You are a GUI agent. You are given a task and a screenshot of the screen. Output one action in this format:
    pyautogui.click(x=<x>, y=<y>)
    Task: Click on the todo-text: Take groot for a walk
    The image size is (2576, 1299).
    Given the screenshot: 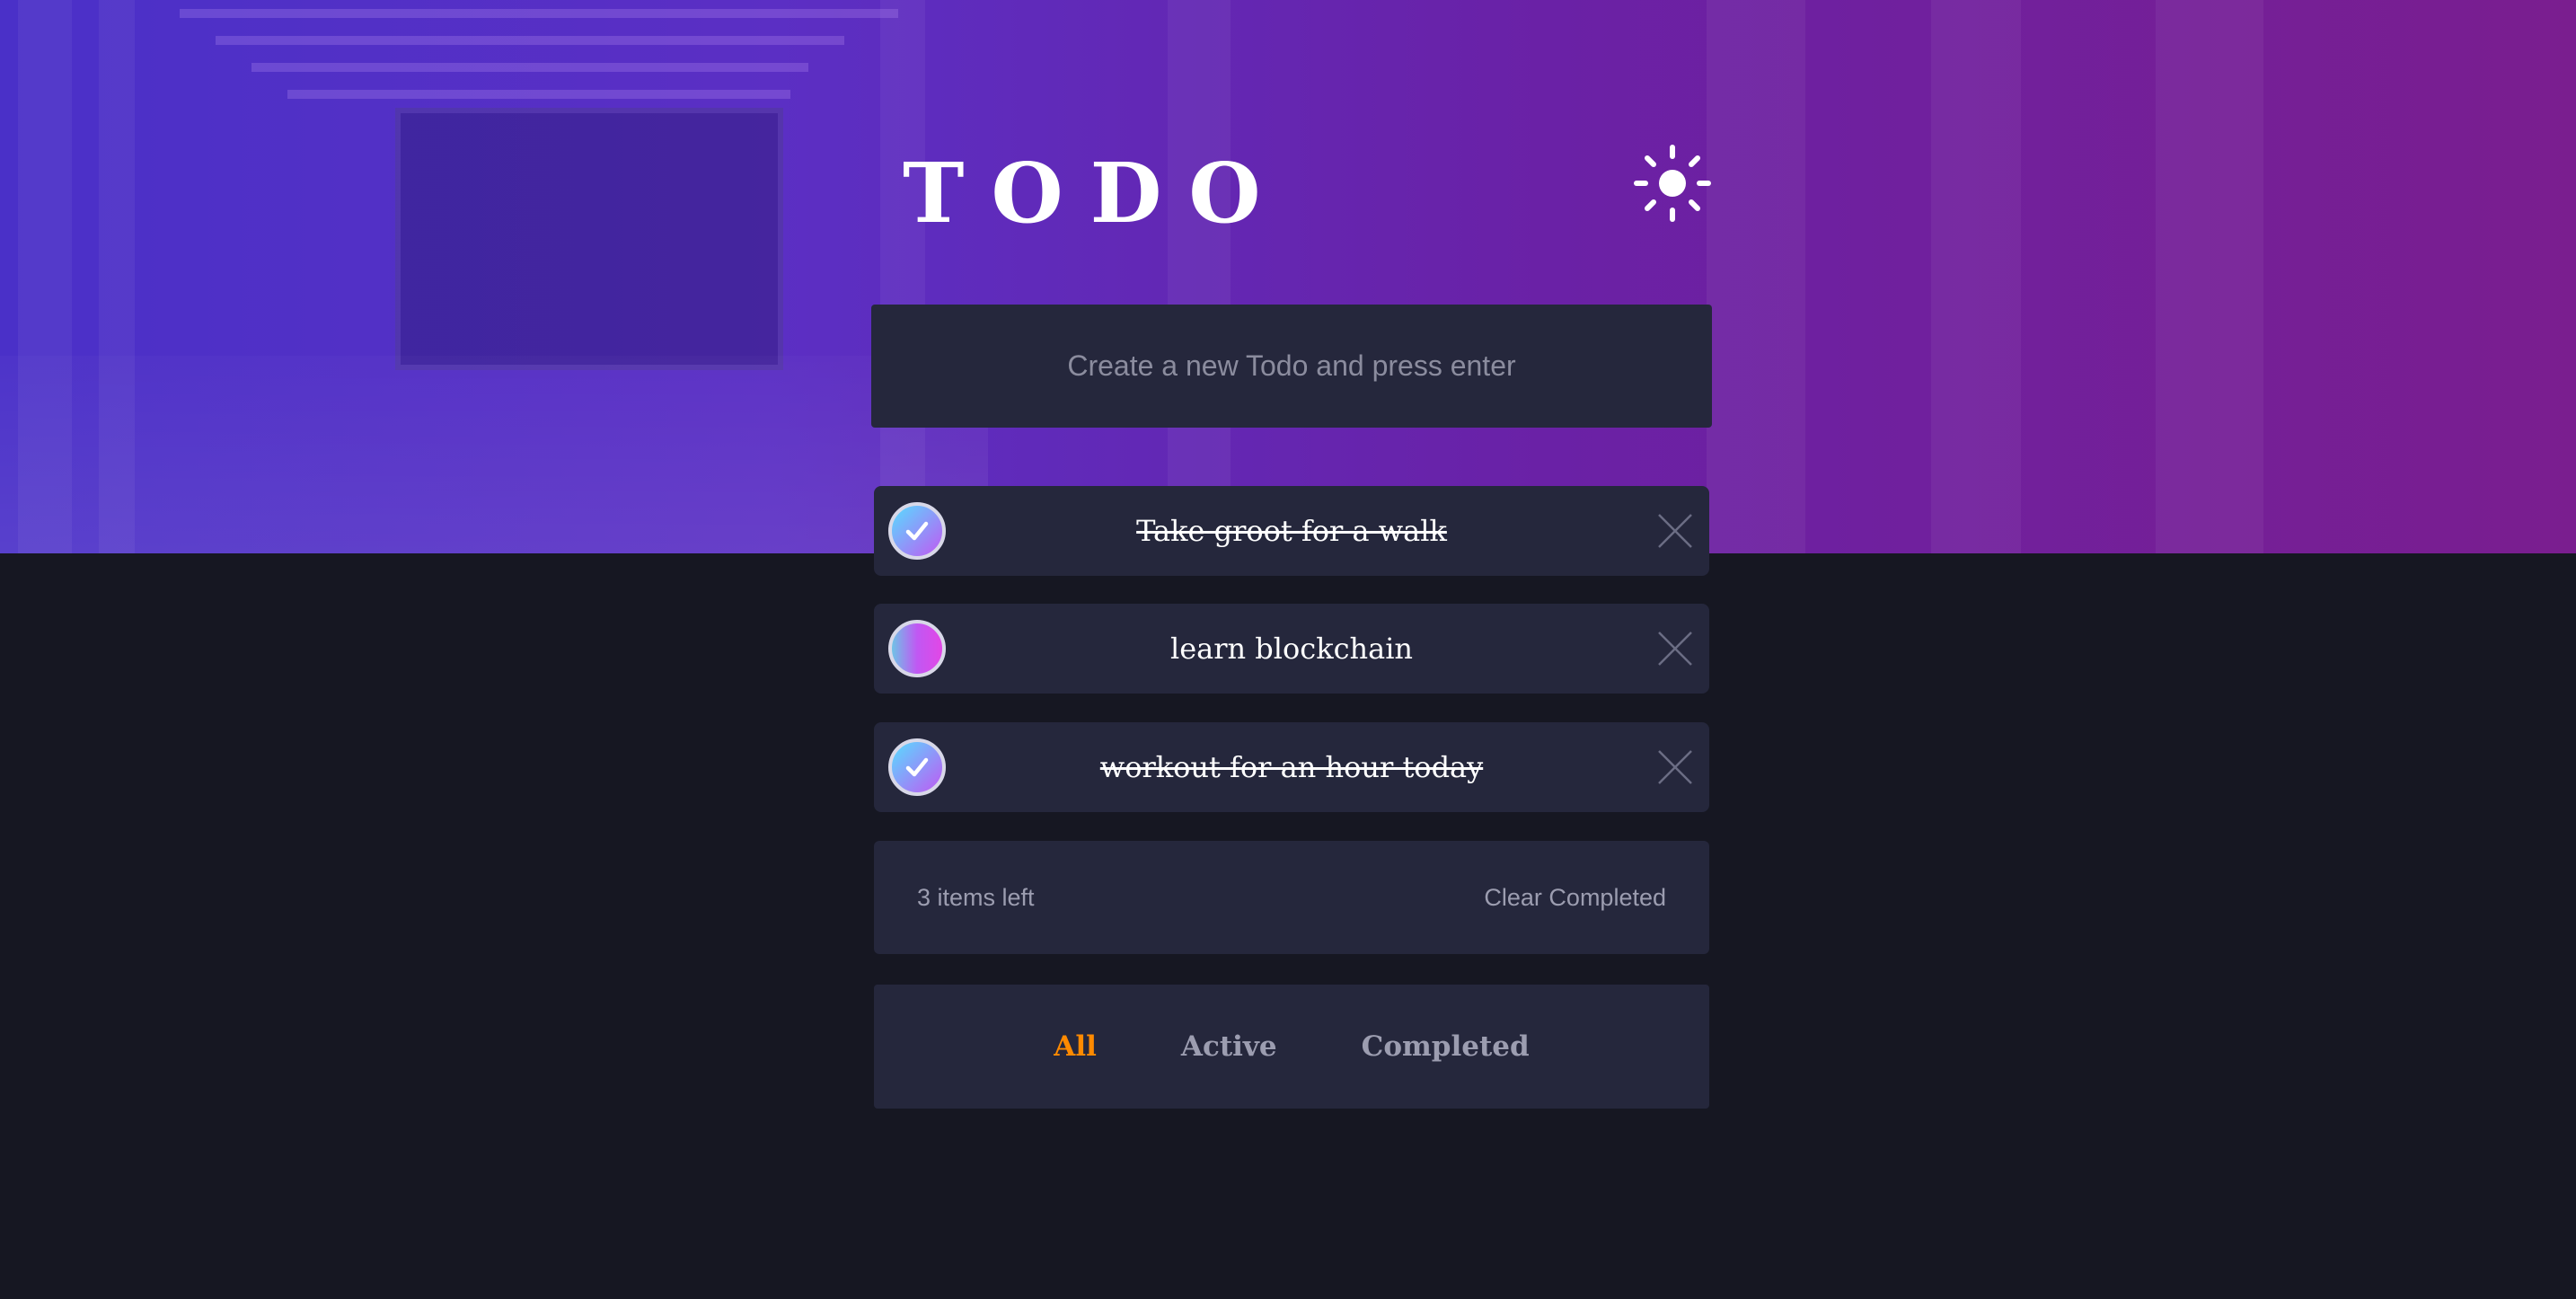 What is the action you would take?
    pyautogui.click(x=1291, y=531)
    